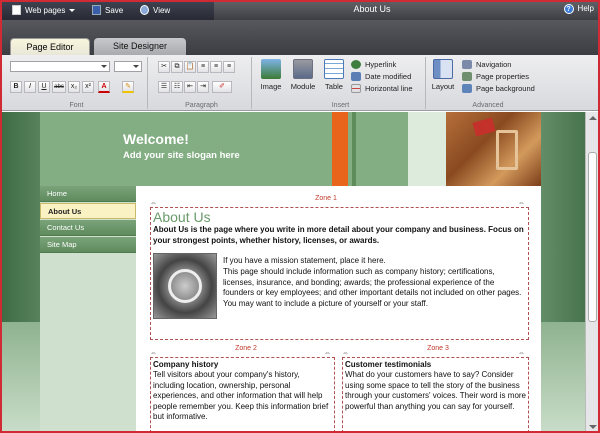  Describe the element at coordinates (190, 67) in the screenshot. I see `paste-icon: 📋` at that location.